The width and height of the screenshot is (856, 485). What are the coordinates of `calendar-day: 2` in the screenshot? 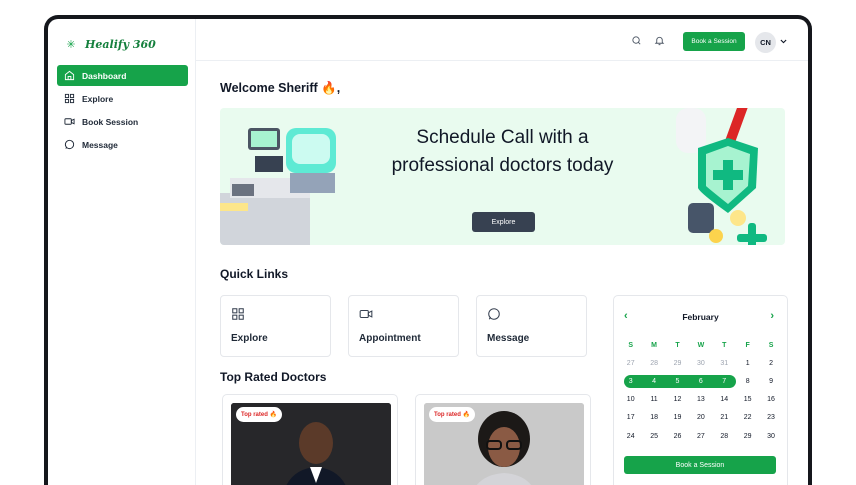 It's located at (770, 363).